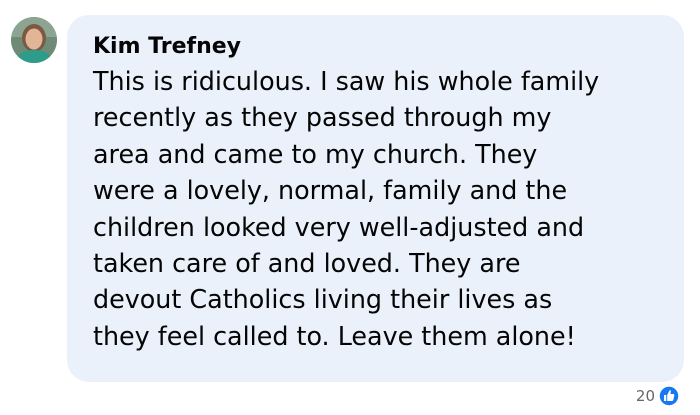  What do you see at coordinates (339, 226) in the screenshot?
I see `comment-text-line: children looked very well-adjusted and` at bounding box center [339, 226].